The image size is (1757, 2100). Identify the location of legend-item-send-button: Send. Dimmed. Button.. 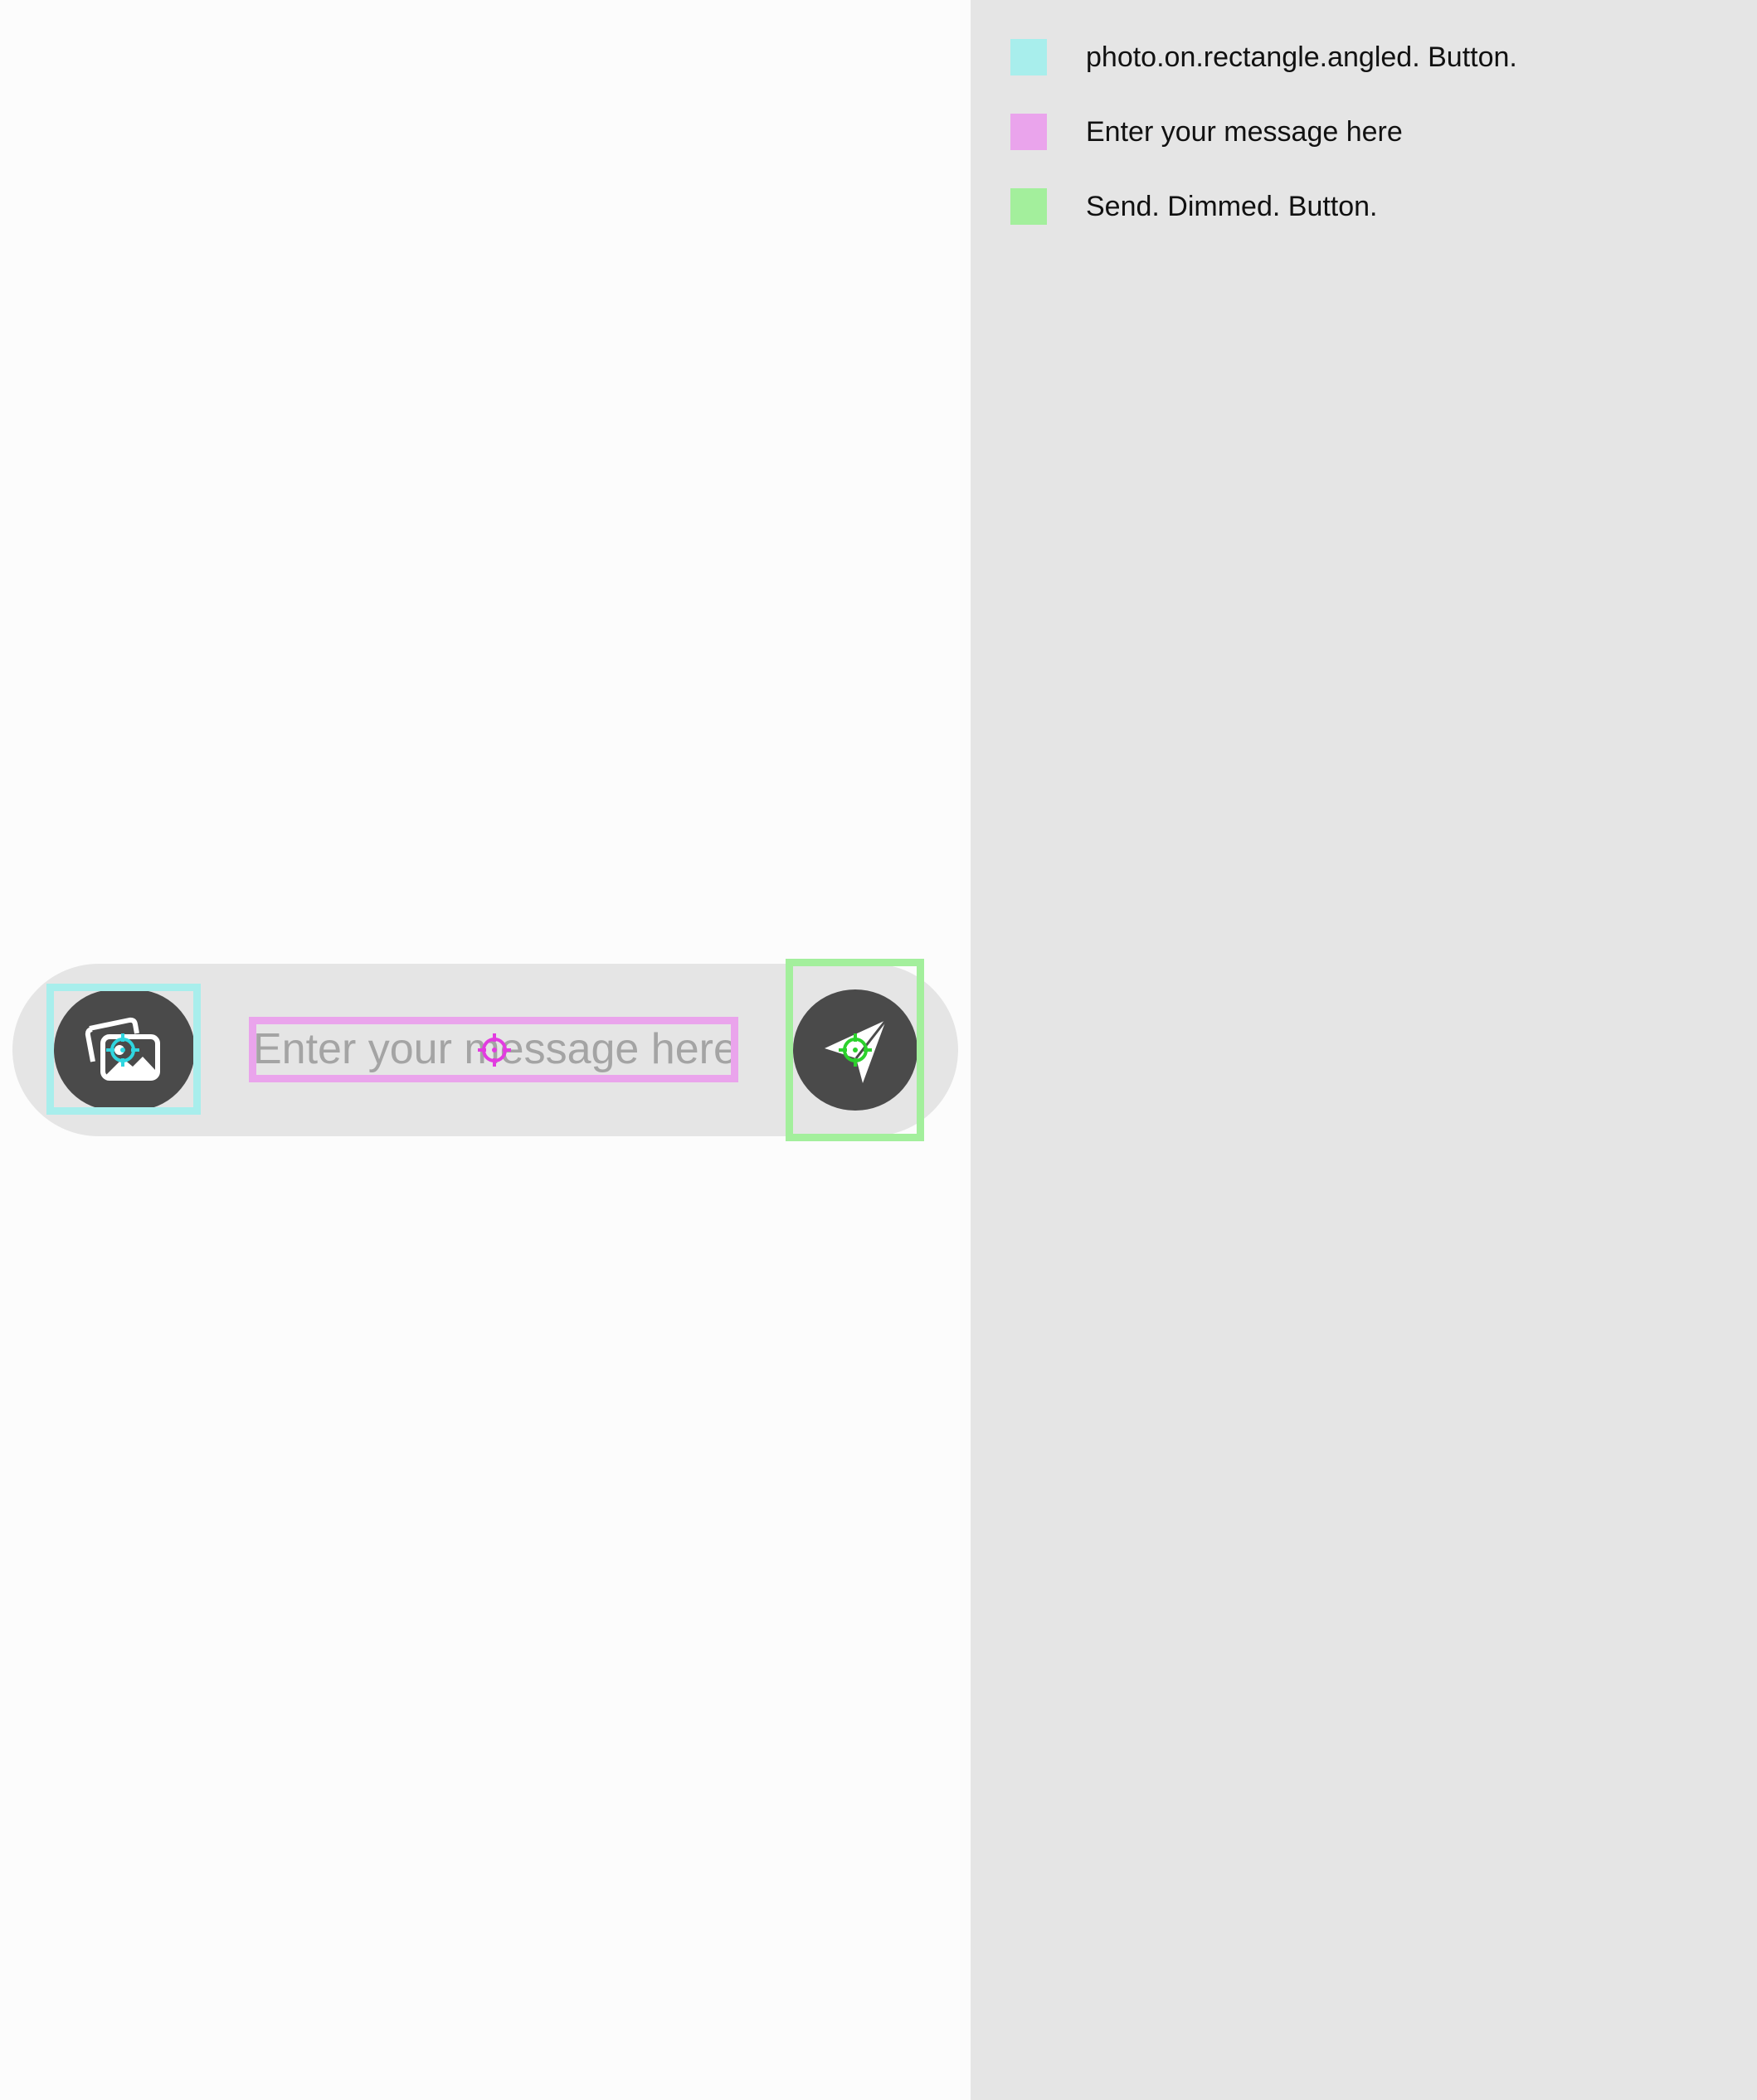
(1194, 207).